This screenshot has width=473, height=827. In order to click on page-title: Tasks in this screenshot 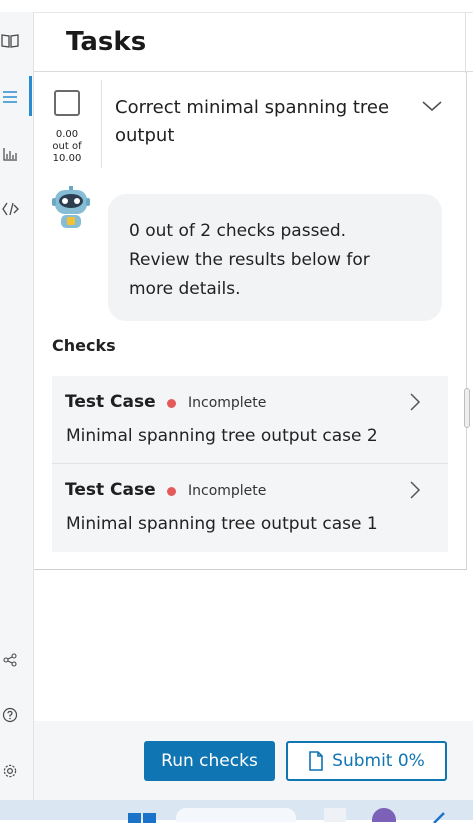, I will do `click(106, 42)`.